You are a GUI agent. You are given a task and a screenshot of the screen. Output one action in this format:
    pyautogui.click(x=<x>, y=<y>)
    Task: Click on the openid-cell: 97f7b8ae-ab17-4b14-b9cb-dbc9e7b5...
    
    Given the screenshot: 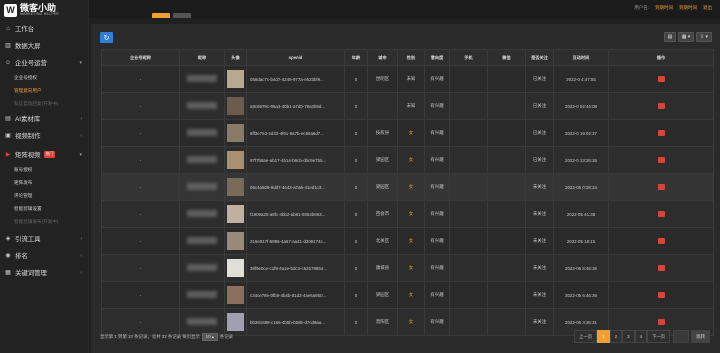 What is the action you would take?
    pyautogui.click(x=295, y=160)
    